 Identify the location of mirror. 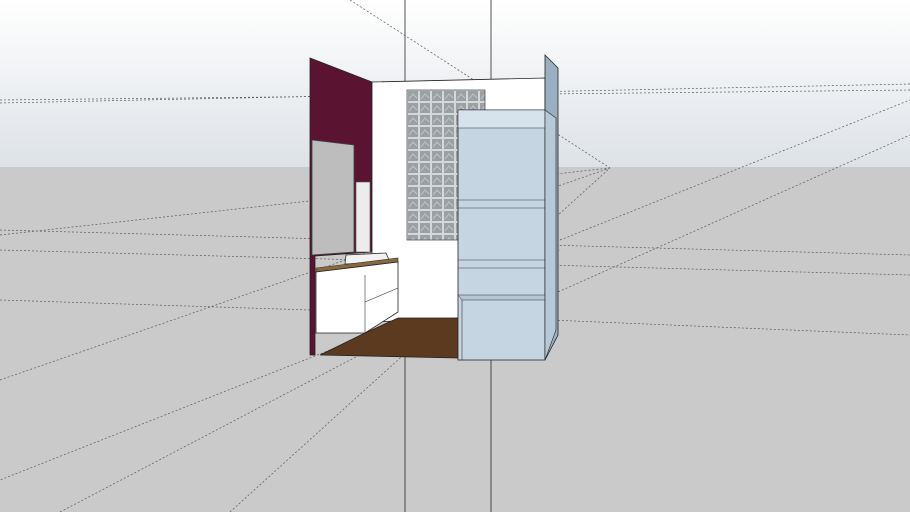
(333, 197).